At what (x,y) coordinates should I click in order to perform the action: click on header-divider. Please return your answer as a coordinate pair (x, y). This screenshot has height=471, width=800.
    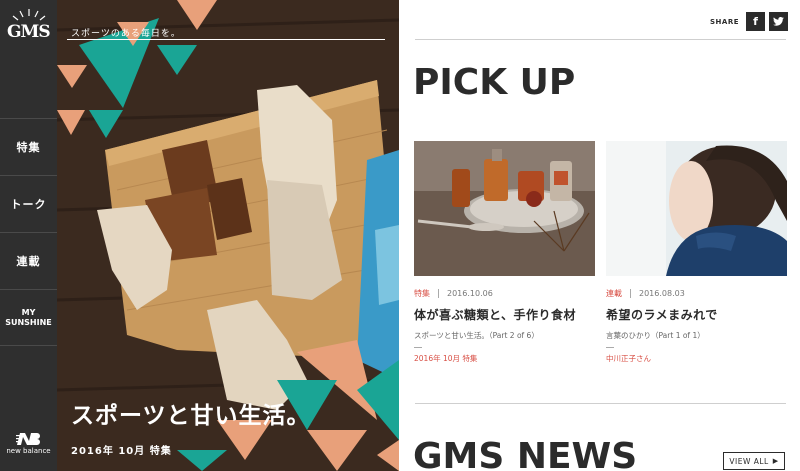
    Looking at the image, I should click on (600, 39).